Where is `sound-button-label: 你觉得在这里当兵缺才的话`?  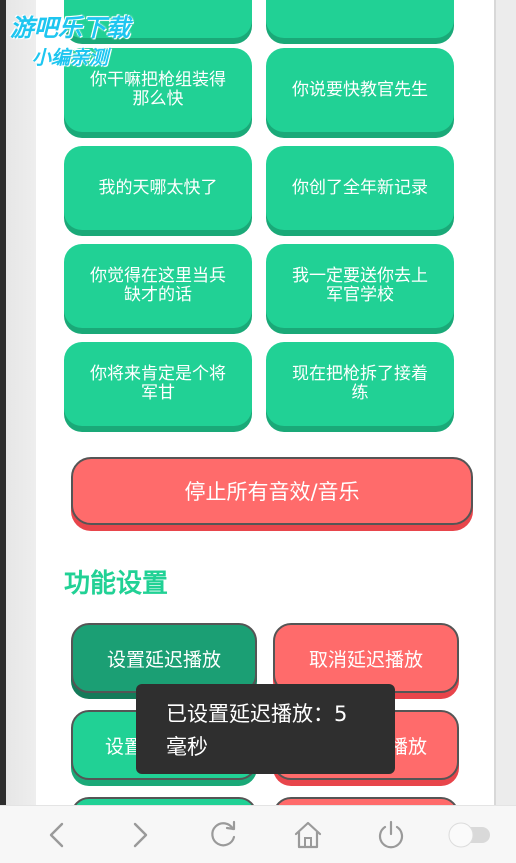 sound-button-label: 你觉得在这里当兵缺才的话 is located at coordinates (158, 285).